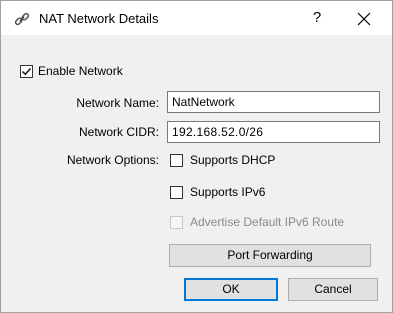 This screenshot has width=393, height=313. I want to click on network-name-label: Network Name:, so click(117, 103).